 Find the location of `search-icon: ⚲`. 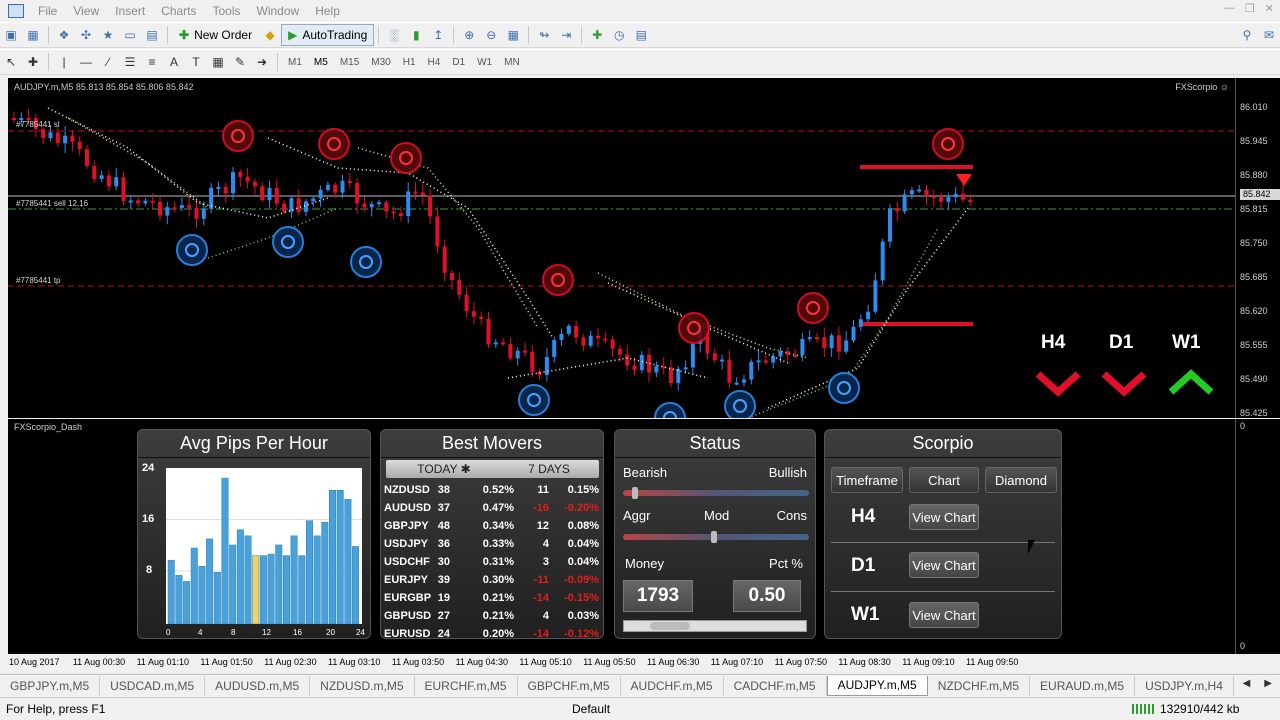

search-icon: ⚲ is located at coordinates (1247, 35).